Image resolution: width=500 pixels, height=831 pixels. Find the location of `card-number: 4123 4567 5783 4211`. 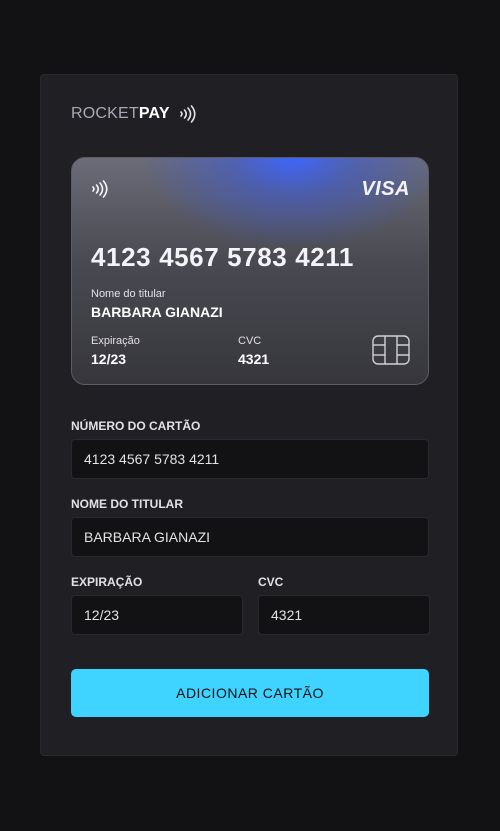

card-number: 4123 4567 5783 4211 is located at coordinates (222, 257).